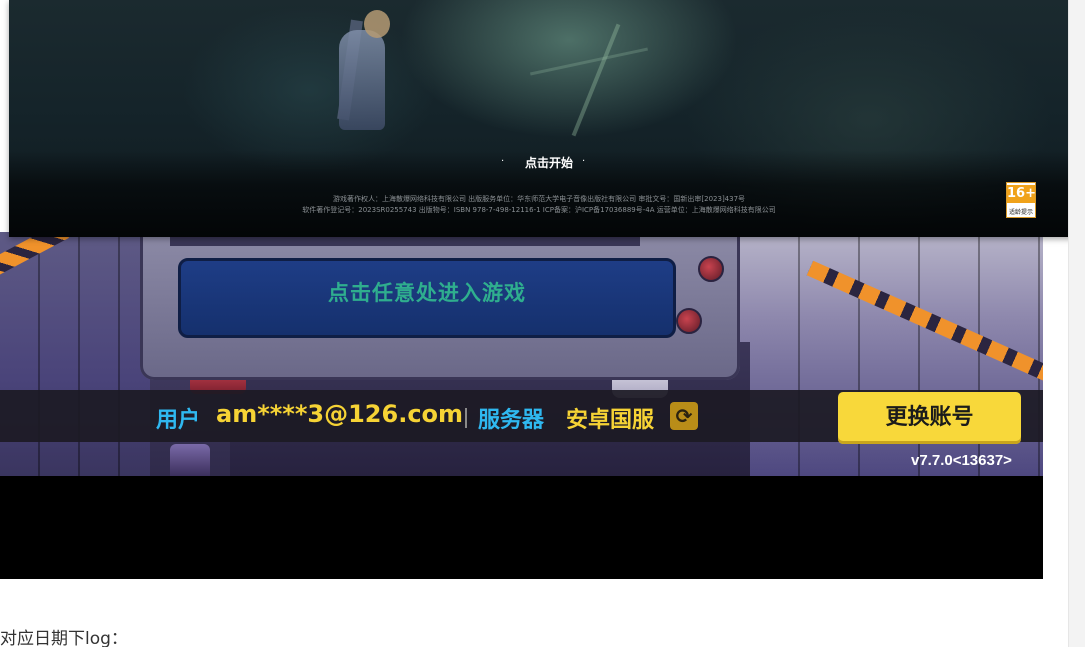  What do you see at coordinates (340, 414) in the screenshot?
I see `user-account-value: am****3@126.com` at bounding box center [340, 414].